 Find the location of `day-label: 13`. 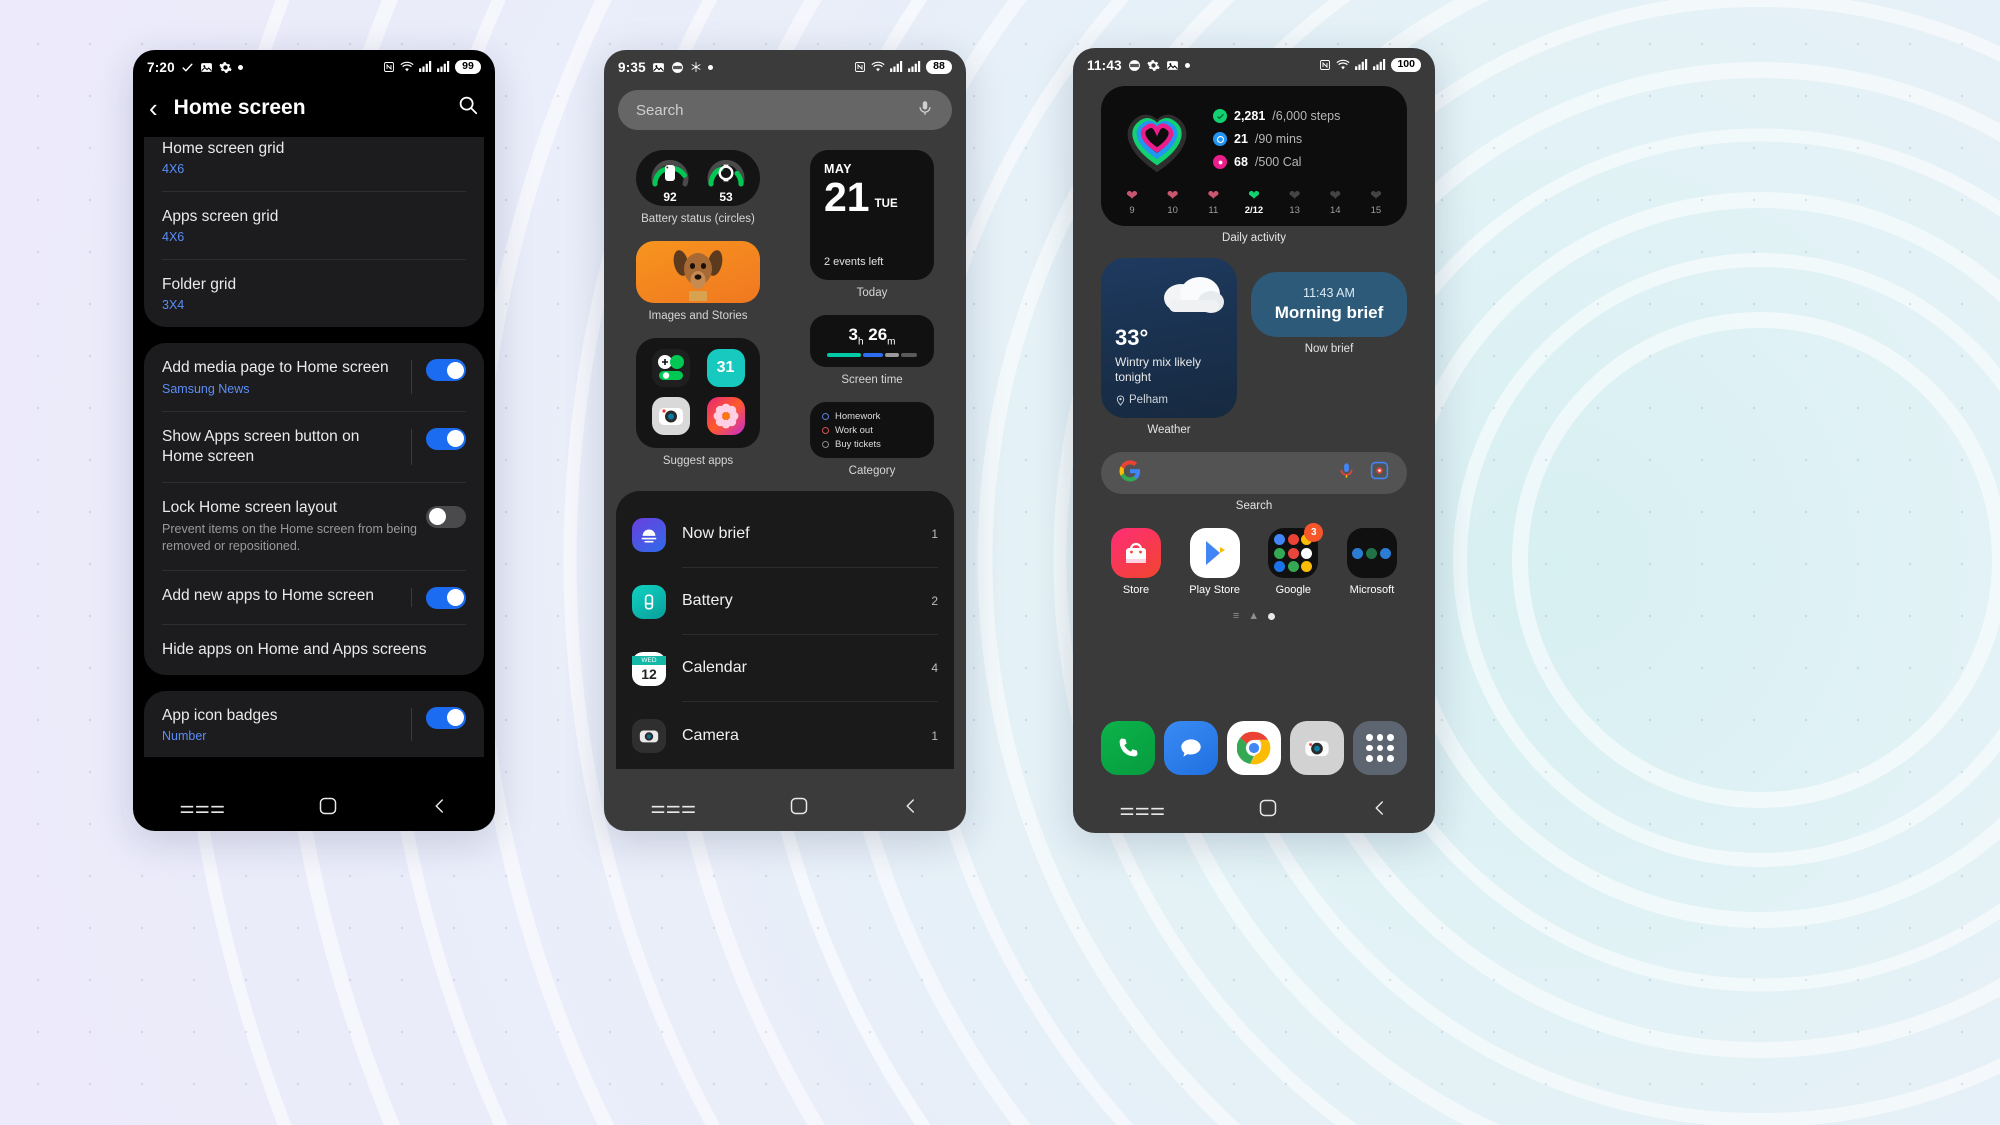

day-label: 13 is located at coordinates (1294, 210).